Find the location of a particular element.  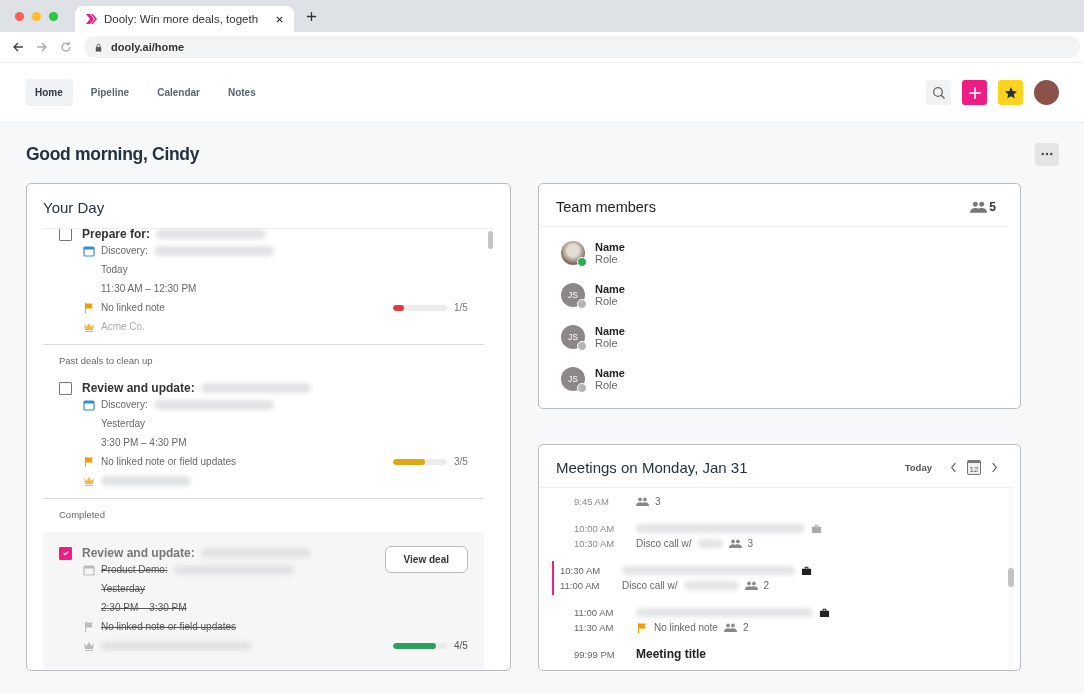

star-icon is located at coordinates (1010, 92).